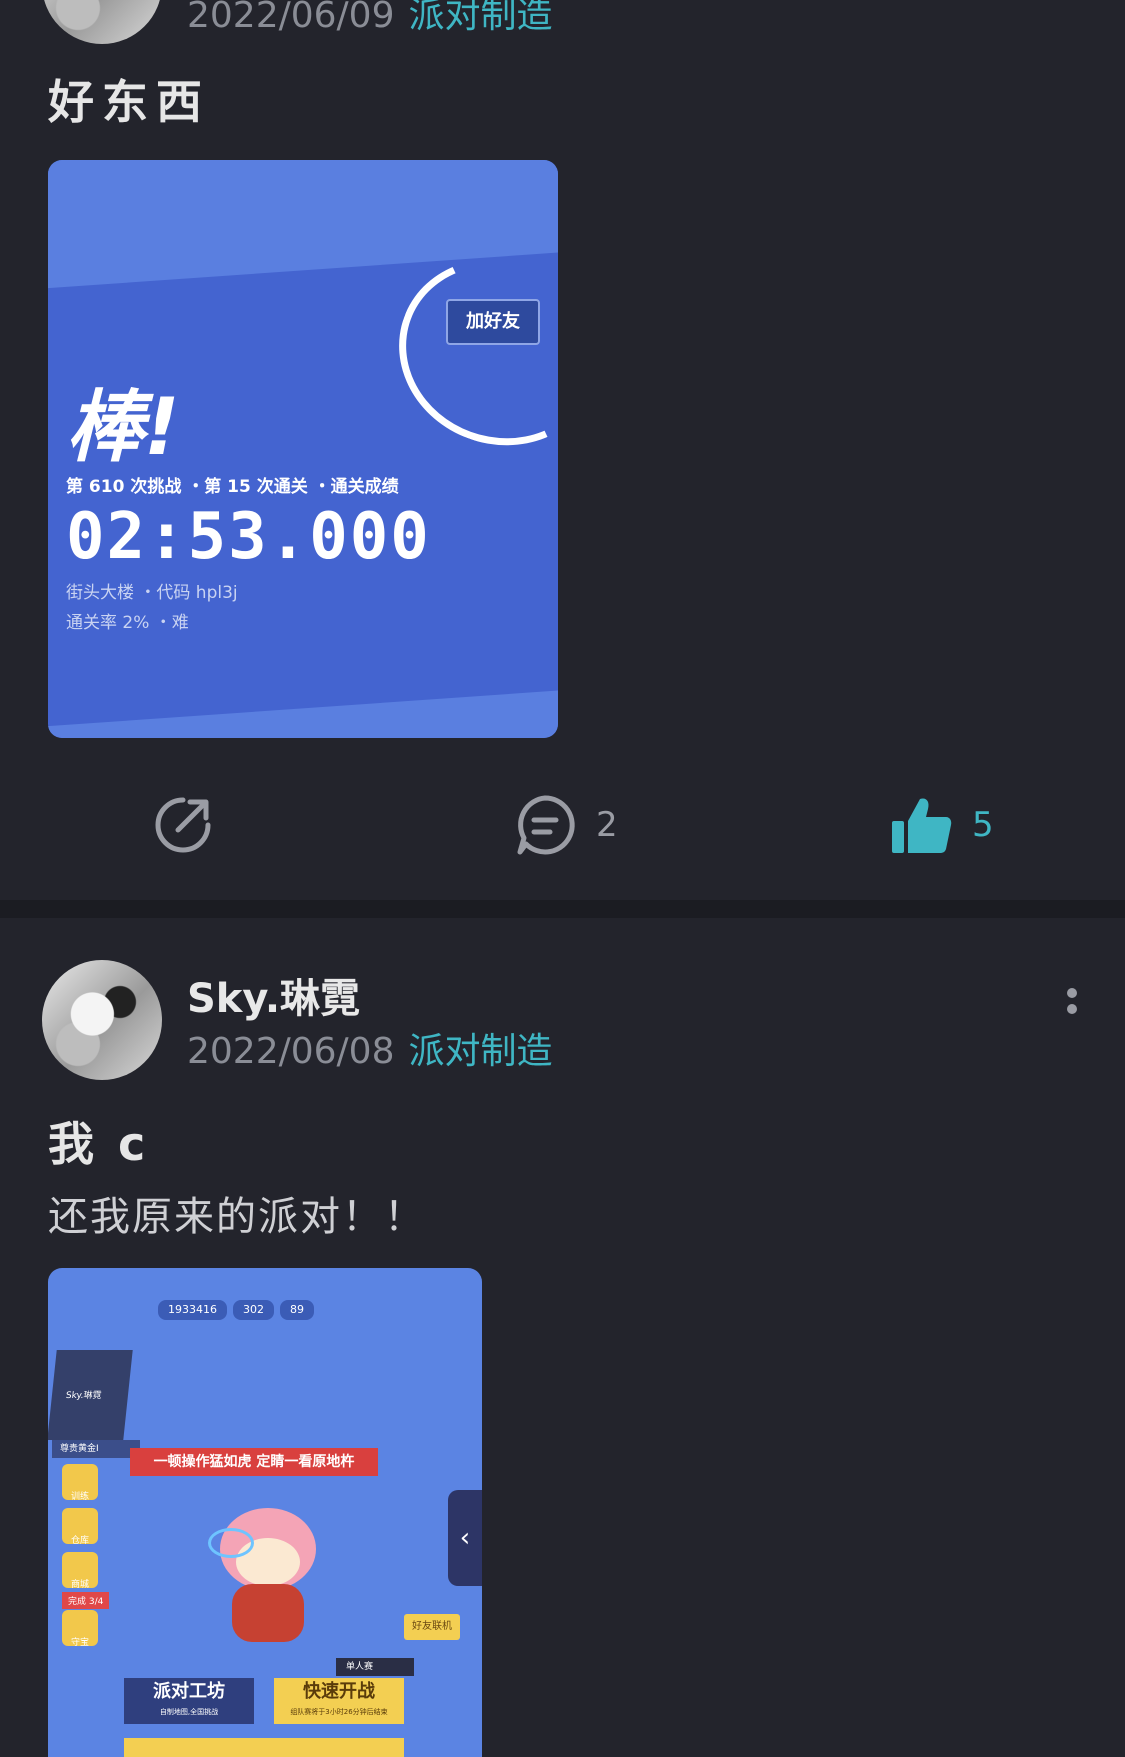  Describe the element at coordinates (129, 102) in the screenshot. I see `post-title: 好东西` at that location.